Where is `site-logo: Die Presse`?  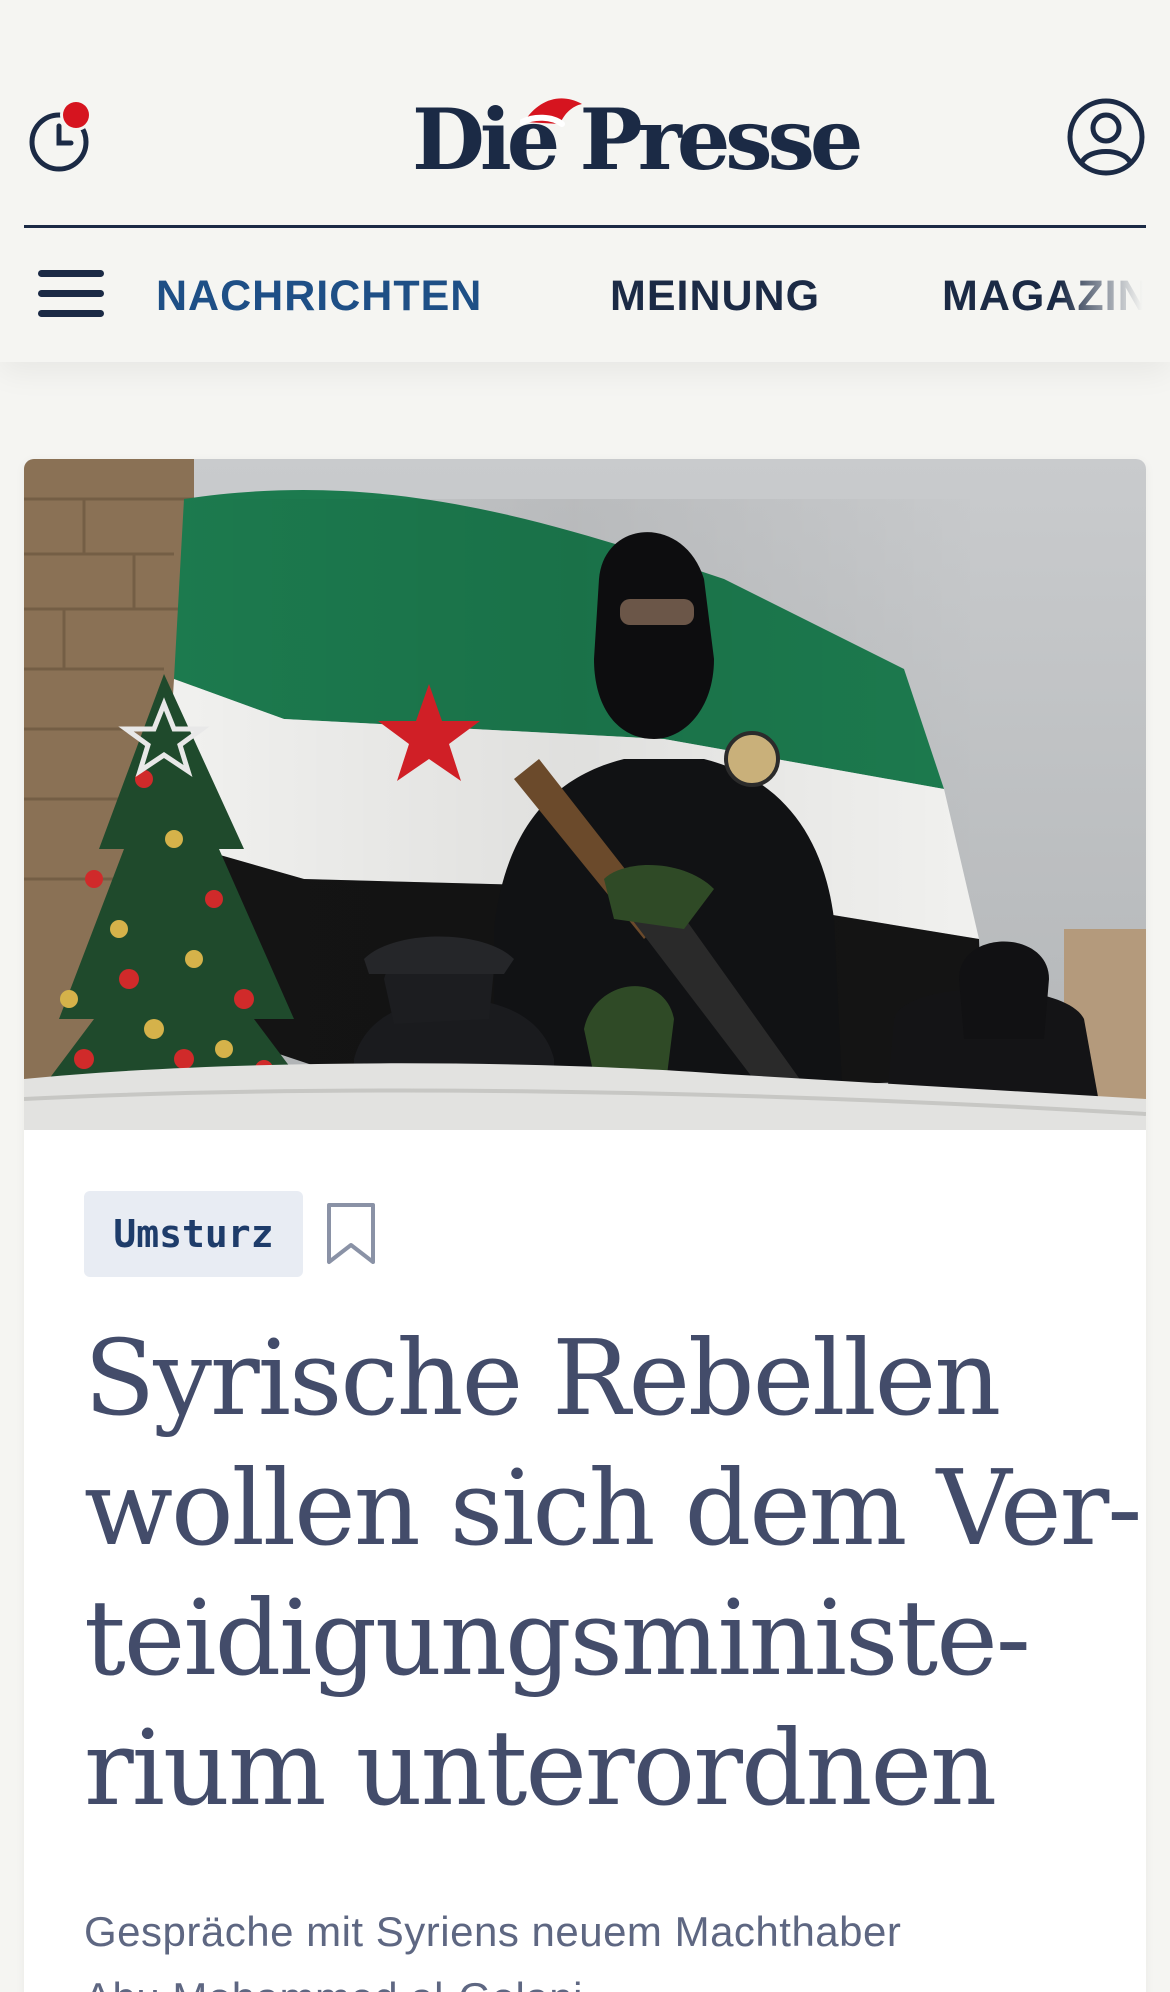 site-logo: Die Presse is located at coordinates (637, 140).